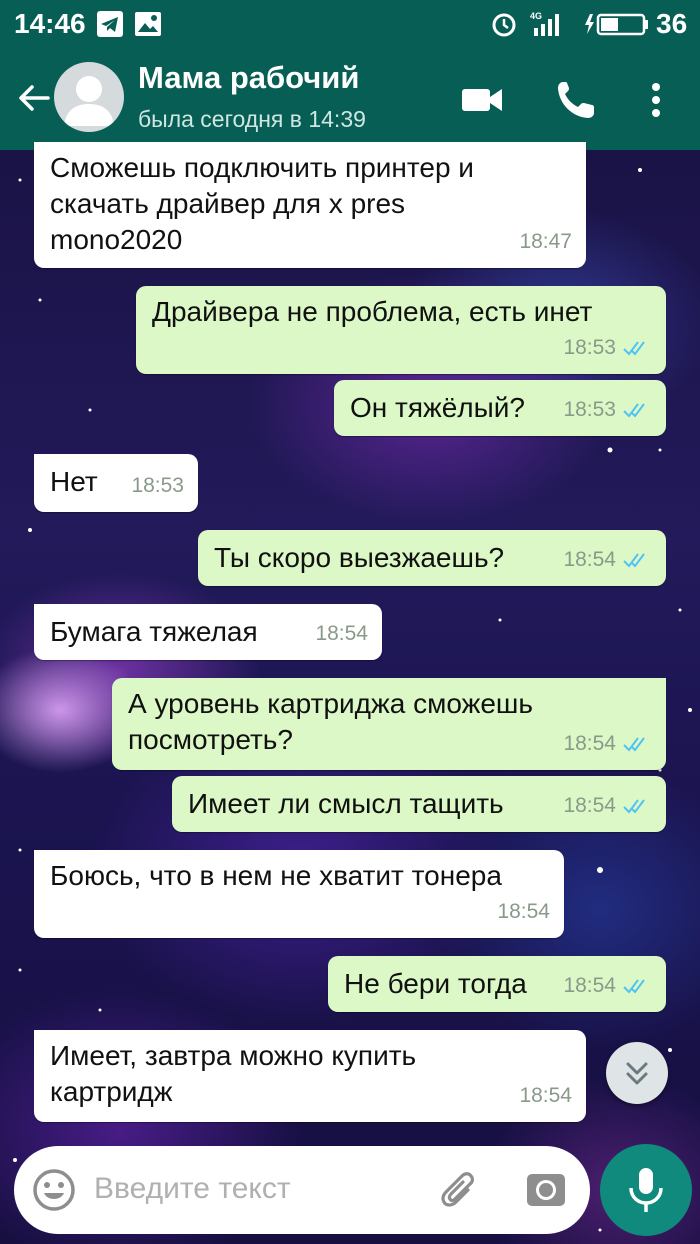 This screenshot has height=1244, width=700. What do you see at coordinates (89, 101) in the screenshot?
I see `default-avatar-icon` at bounding box center [89, 101].